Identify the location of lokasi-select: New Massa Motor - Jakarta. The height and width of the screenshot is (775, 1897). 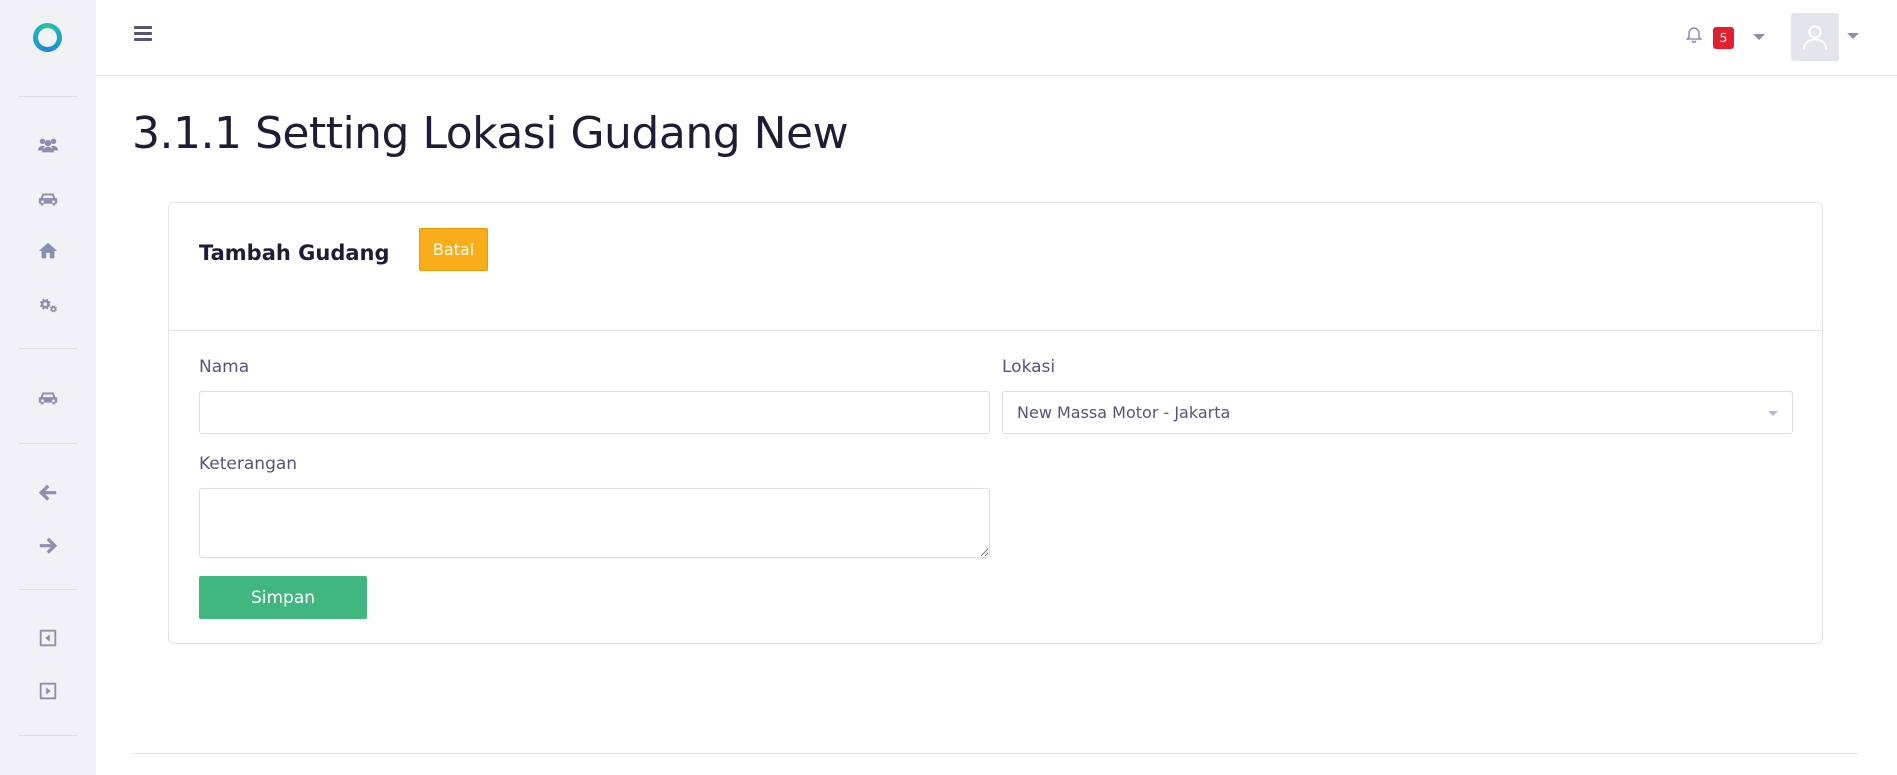
(1397, 412).